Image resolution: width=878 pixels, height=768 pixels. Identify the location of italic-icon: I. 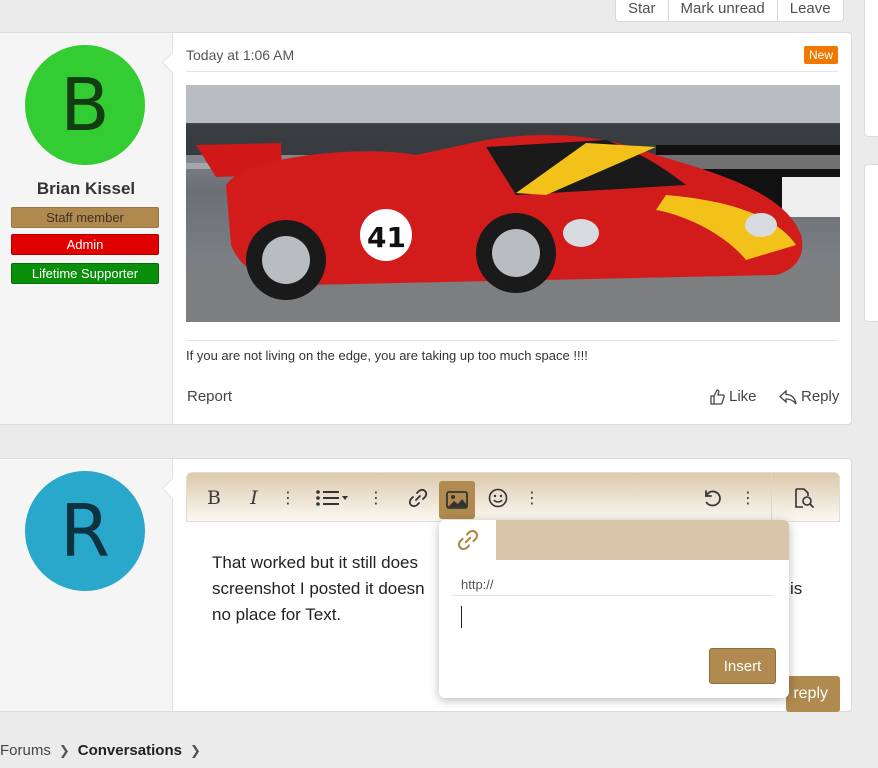
(254, 498).